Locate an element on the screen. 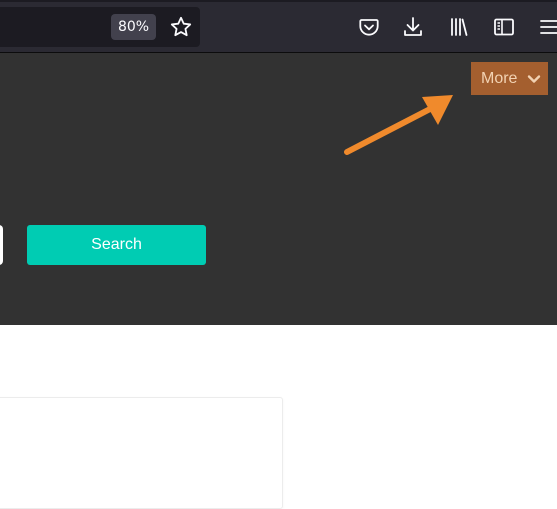 This screenshot has height=509, width=557. search-input is located at coordinates (1, 245).